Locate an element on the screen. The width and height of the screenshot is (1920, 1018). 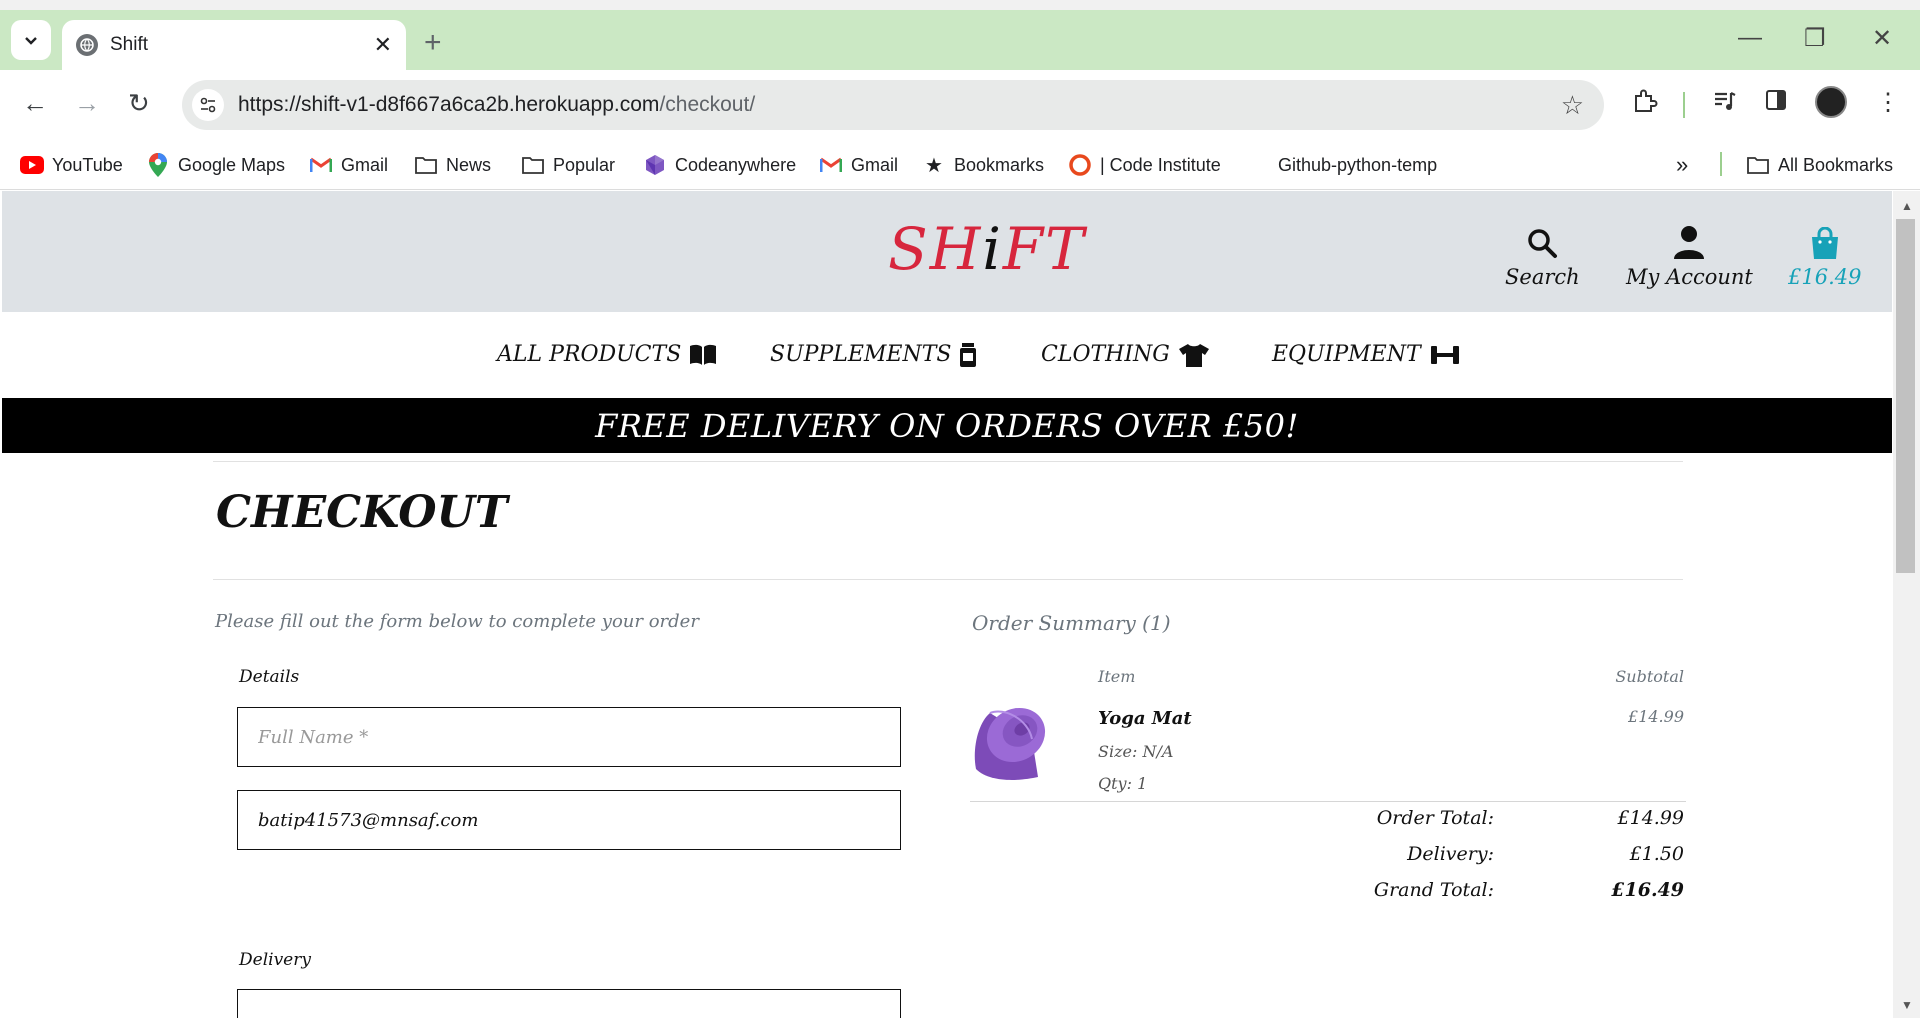
logo-part: SH is located at coordinates (935, 249).